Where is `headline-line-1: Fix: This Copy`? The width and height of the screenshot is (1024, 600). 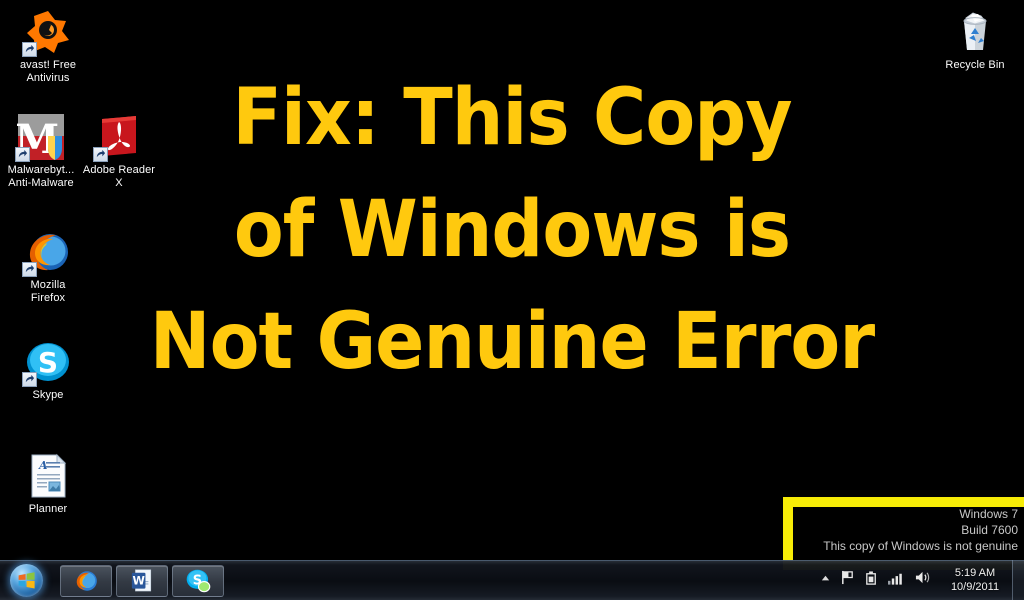 headline-line-1: Fix: This Copy is located at coordinates (512, 118).